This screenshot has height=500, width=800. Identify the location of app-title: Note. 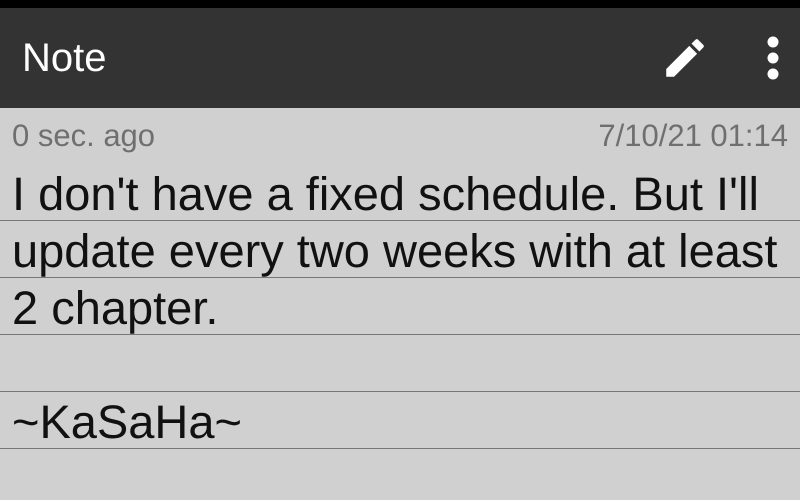
(65, 58).